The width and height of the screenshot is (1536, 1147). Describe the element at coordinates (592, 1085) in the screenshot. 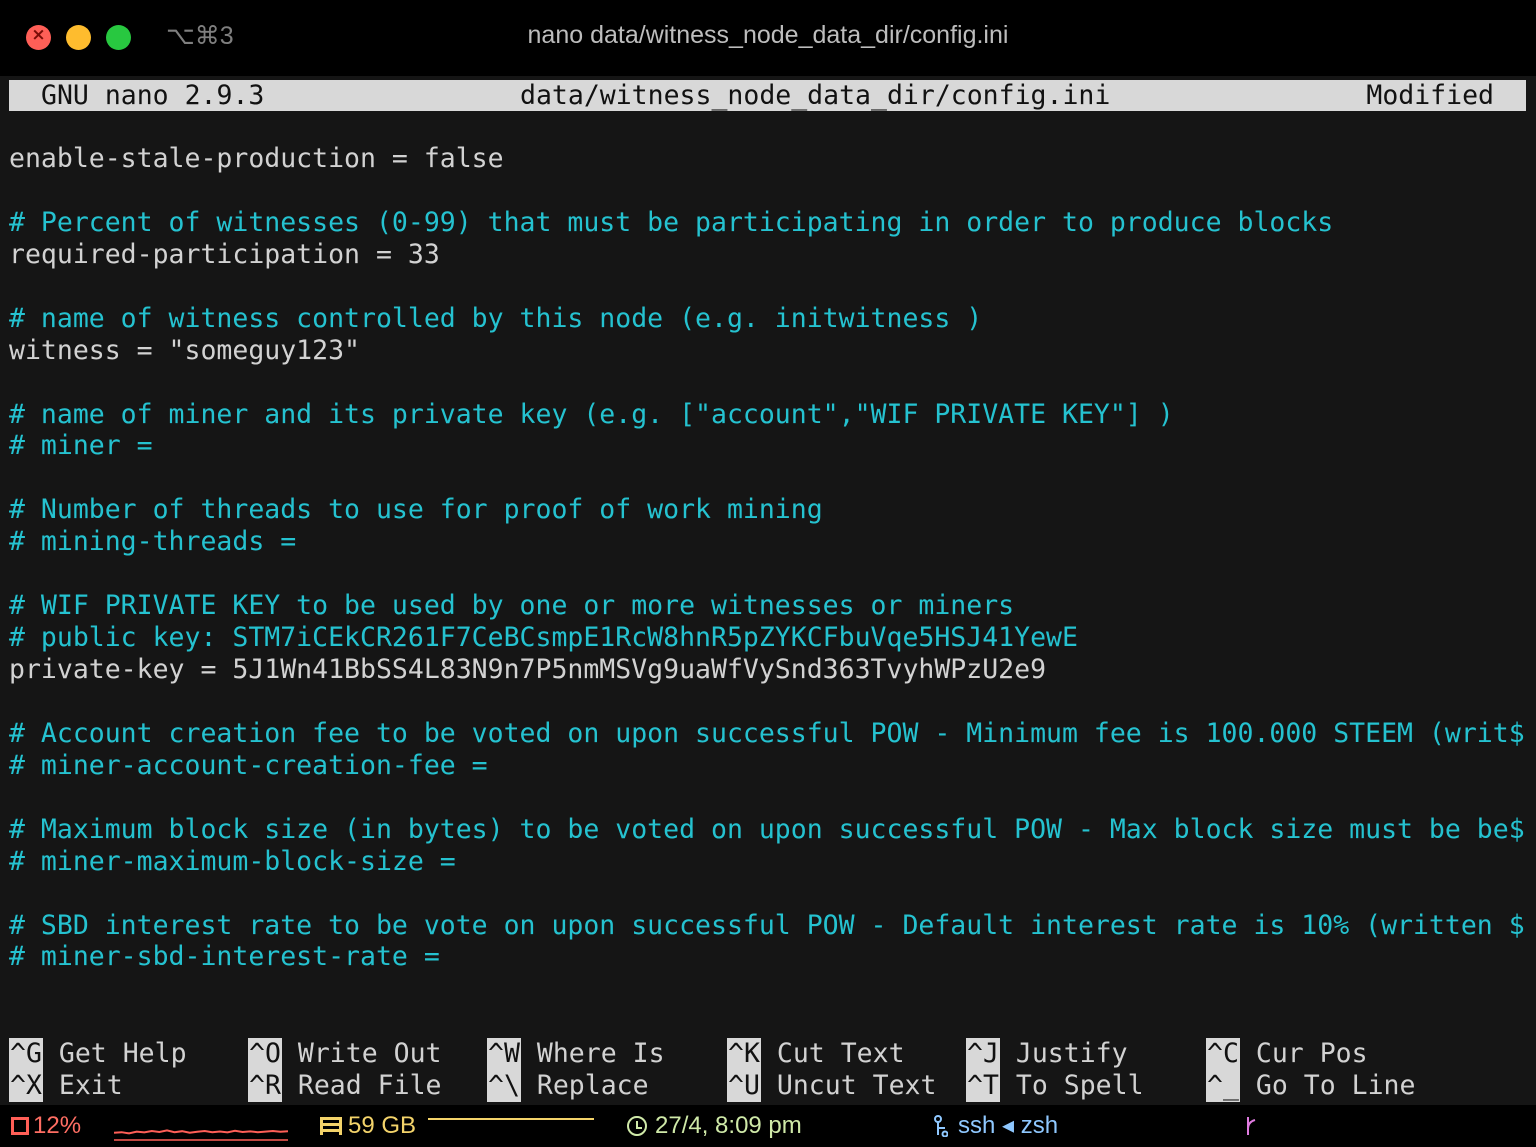

I see `shortcut-label: Replace` at that location.